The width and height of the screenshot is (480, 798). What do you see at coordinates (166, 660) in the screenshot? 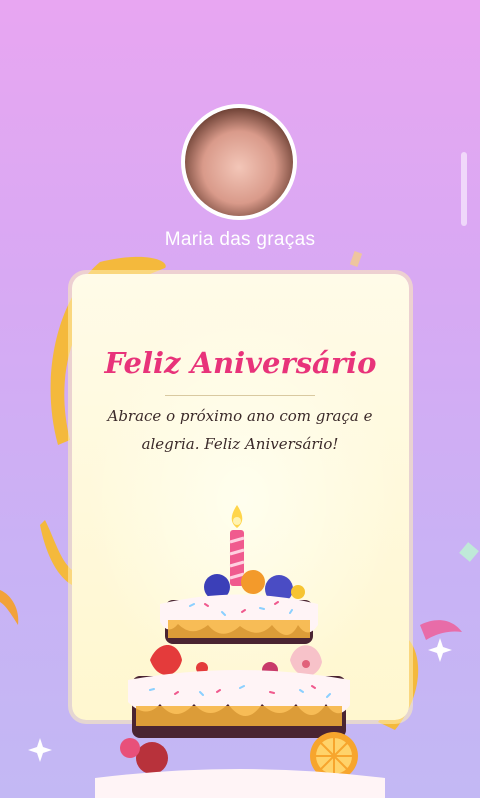
I see `strawberry-icon` at bounding box center [166, 660].